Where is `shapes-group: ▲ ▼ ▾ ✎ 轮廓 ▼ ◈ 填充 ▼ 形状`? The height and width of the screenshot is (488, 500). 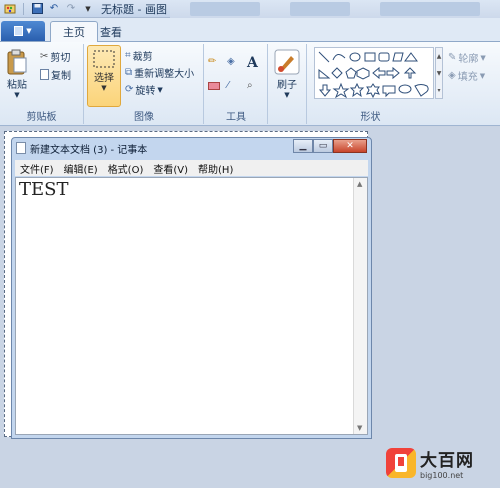 shapes-group: ▲ ▼ ▾ ✎ 轮廓 ▼ ◈ 填充 ▼ 形状 is located at coordinates (404, 84).